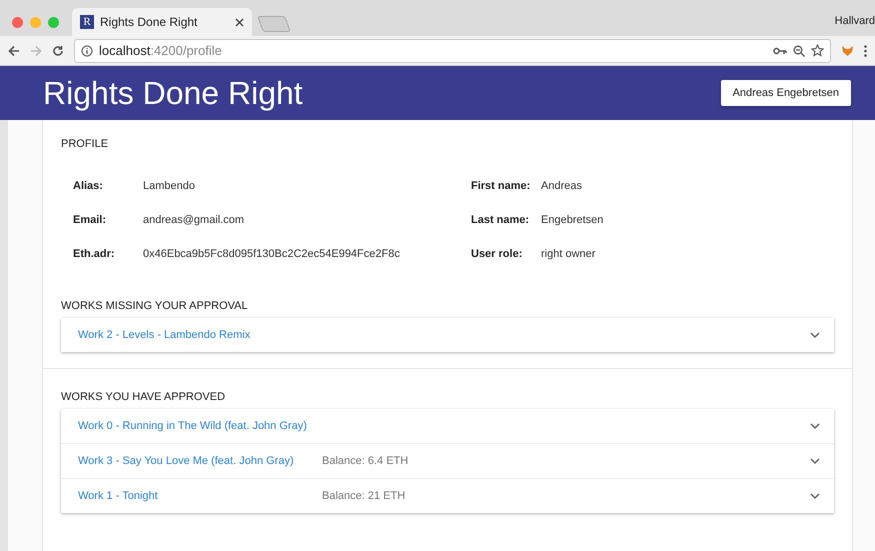 The image size is (875, 551). Describe the element at coordinates (173, 93) in the screenshot. I see `app-title: Rights Done Right` at that location.